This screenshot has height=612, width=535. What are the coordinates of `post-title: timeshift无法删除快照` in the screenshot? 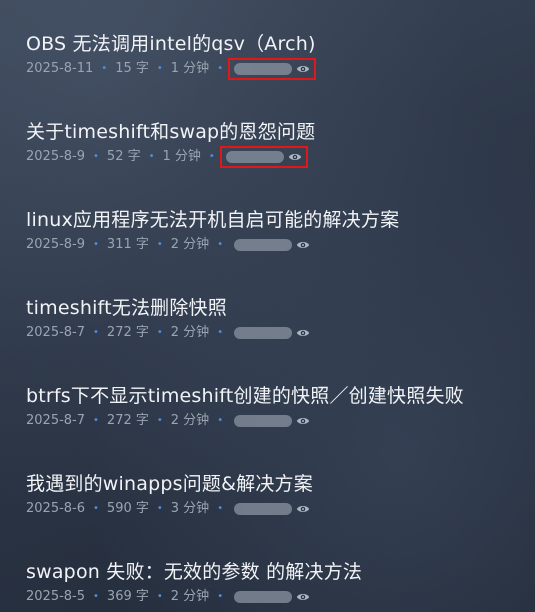 It's located at (126, 308).